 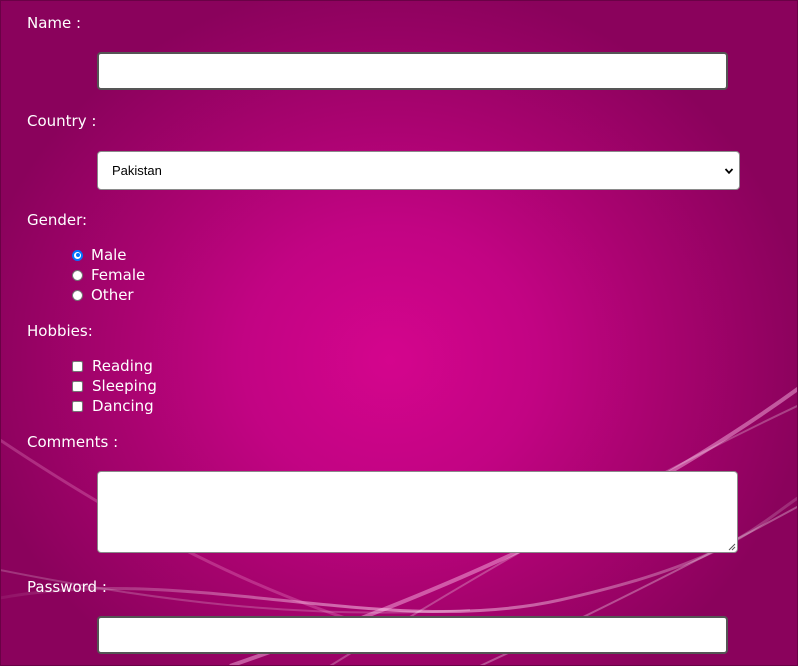 I want to click on hobby-option-dancing: Dancing, so click(x=113, y=406).